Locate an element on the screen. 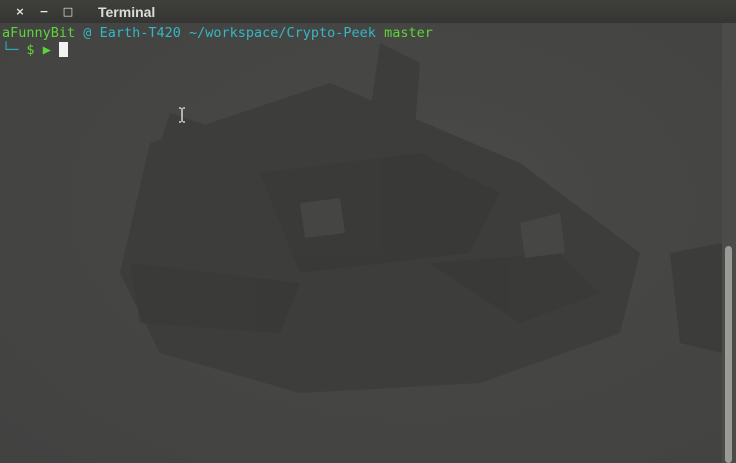  prompt-git-branch: master is located at coordinates (408, 33).